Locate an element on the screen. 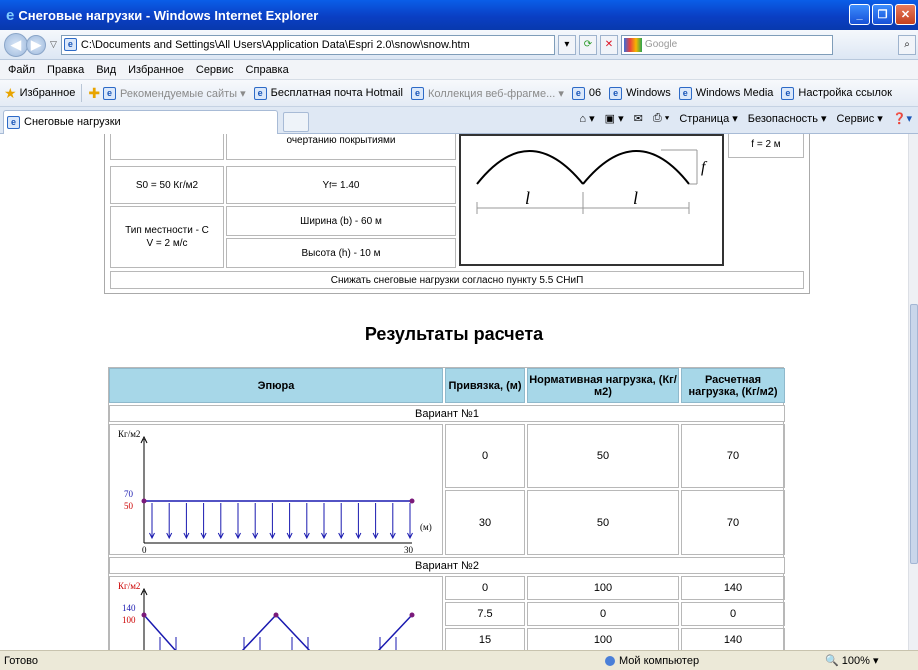 The height and width of the screenshot is (670, 918). v1-row2-binding: 30 is located at coordinates (485, 522).